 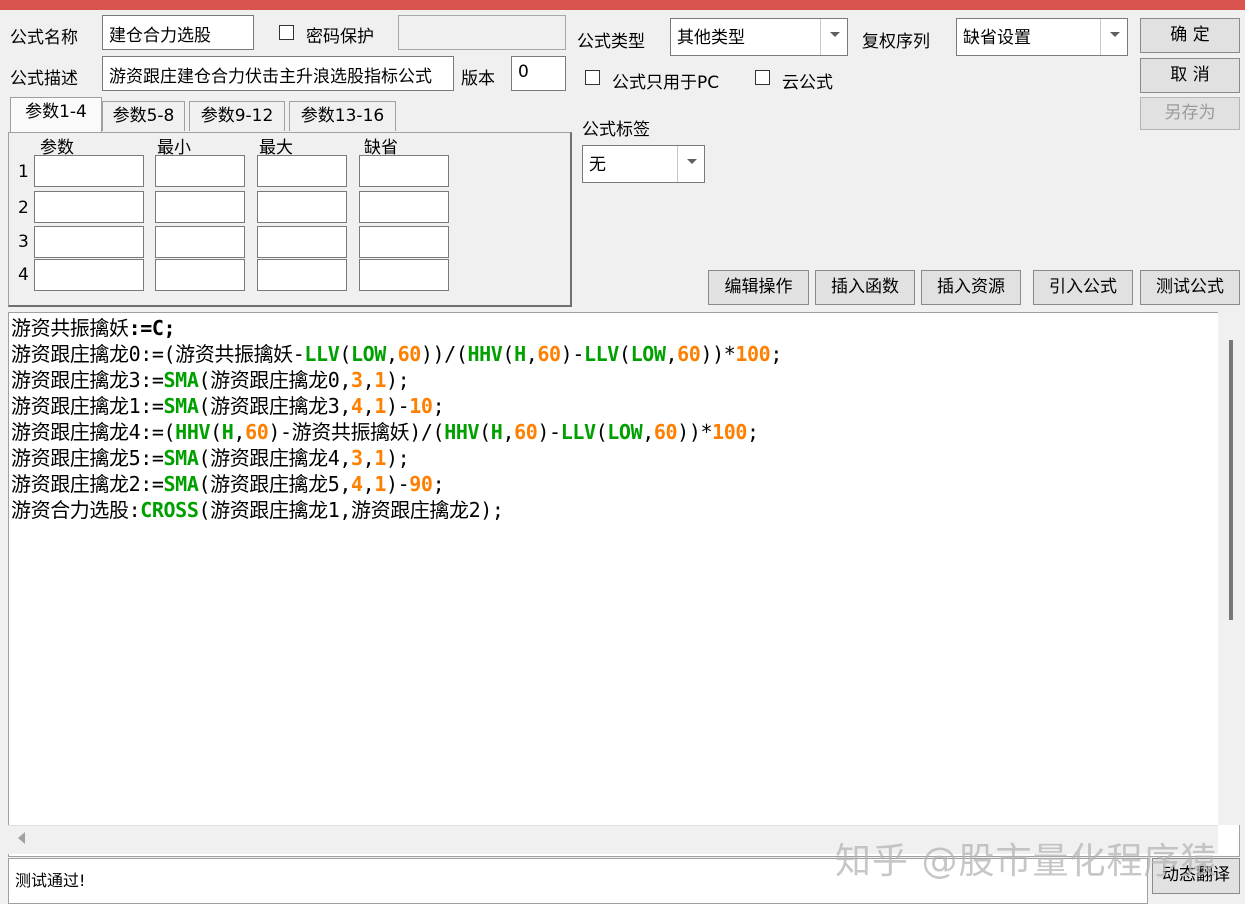 What do you see at coordinates (1231, 480) in the screenshot?
I see `vertical-scrollbar-thumb` at bounding box center [1231, 480].